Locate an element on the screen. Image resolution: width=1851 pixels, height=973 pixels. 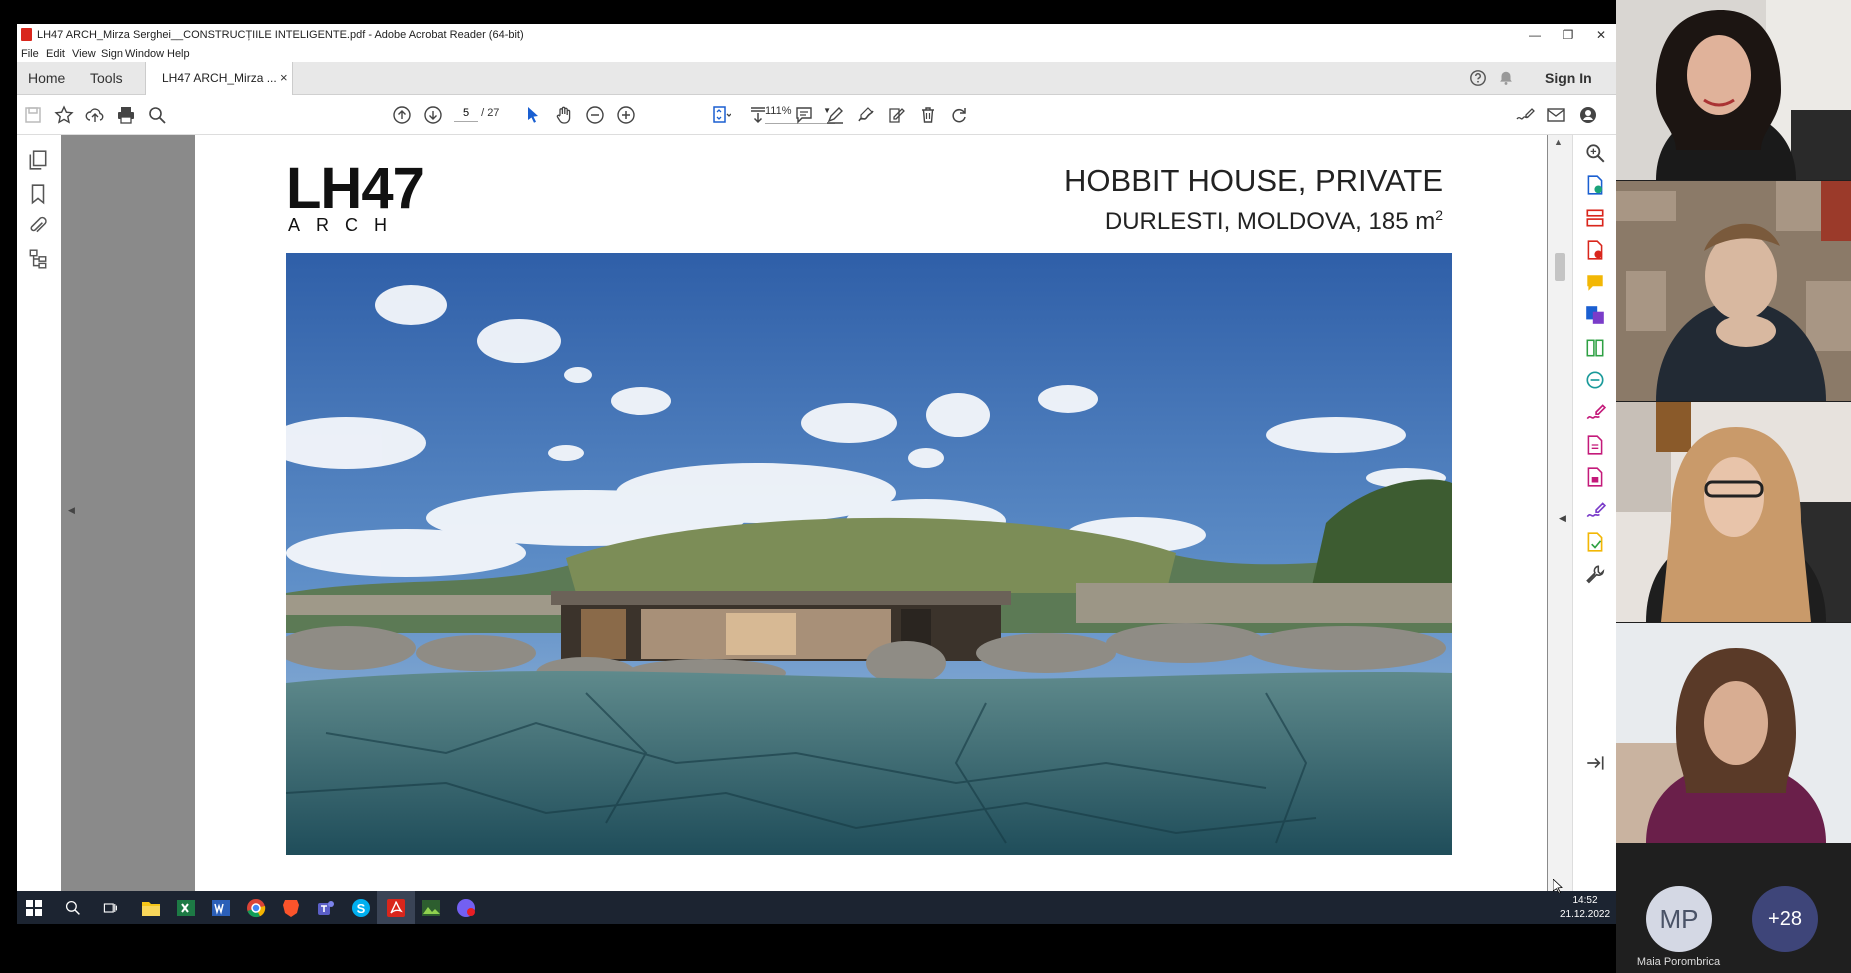
menu-sign: Sign is located at coordinates (112, 54).